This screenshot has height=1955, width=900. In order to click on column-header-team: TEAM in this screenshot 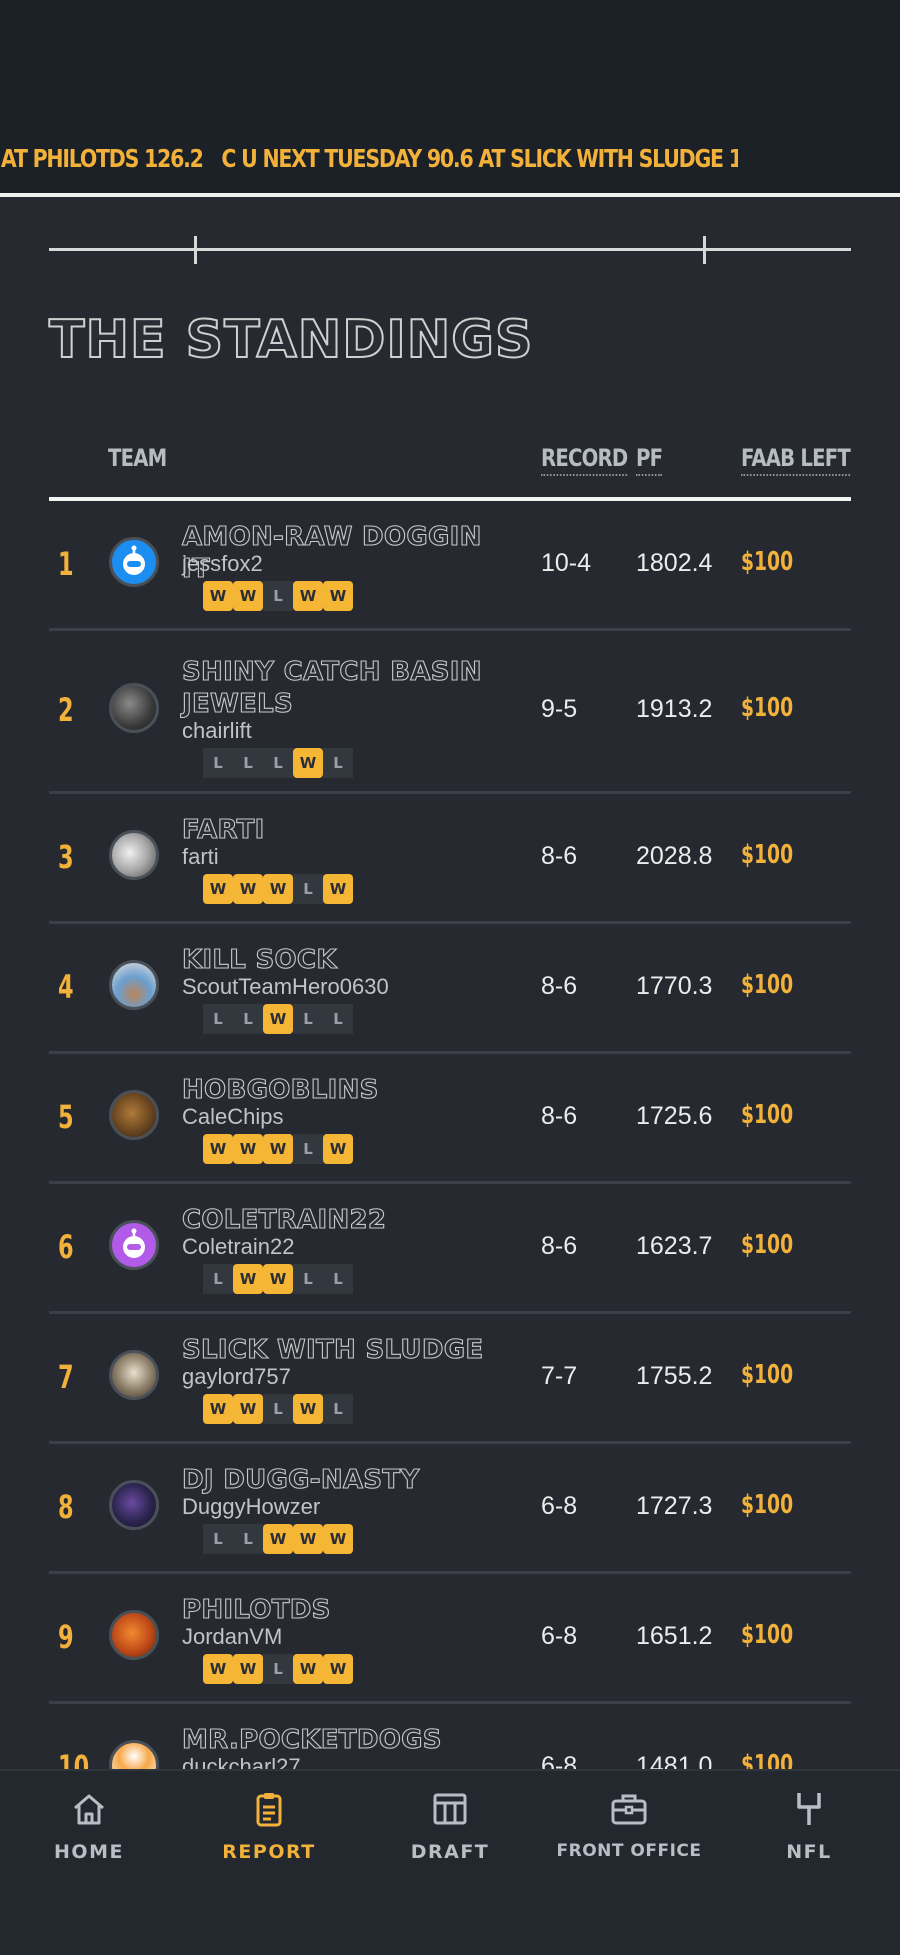, I will do `click(137, 458)`.